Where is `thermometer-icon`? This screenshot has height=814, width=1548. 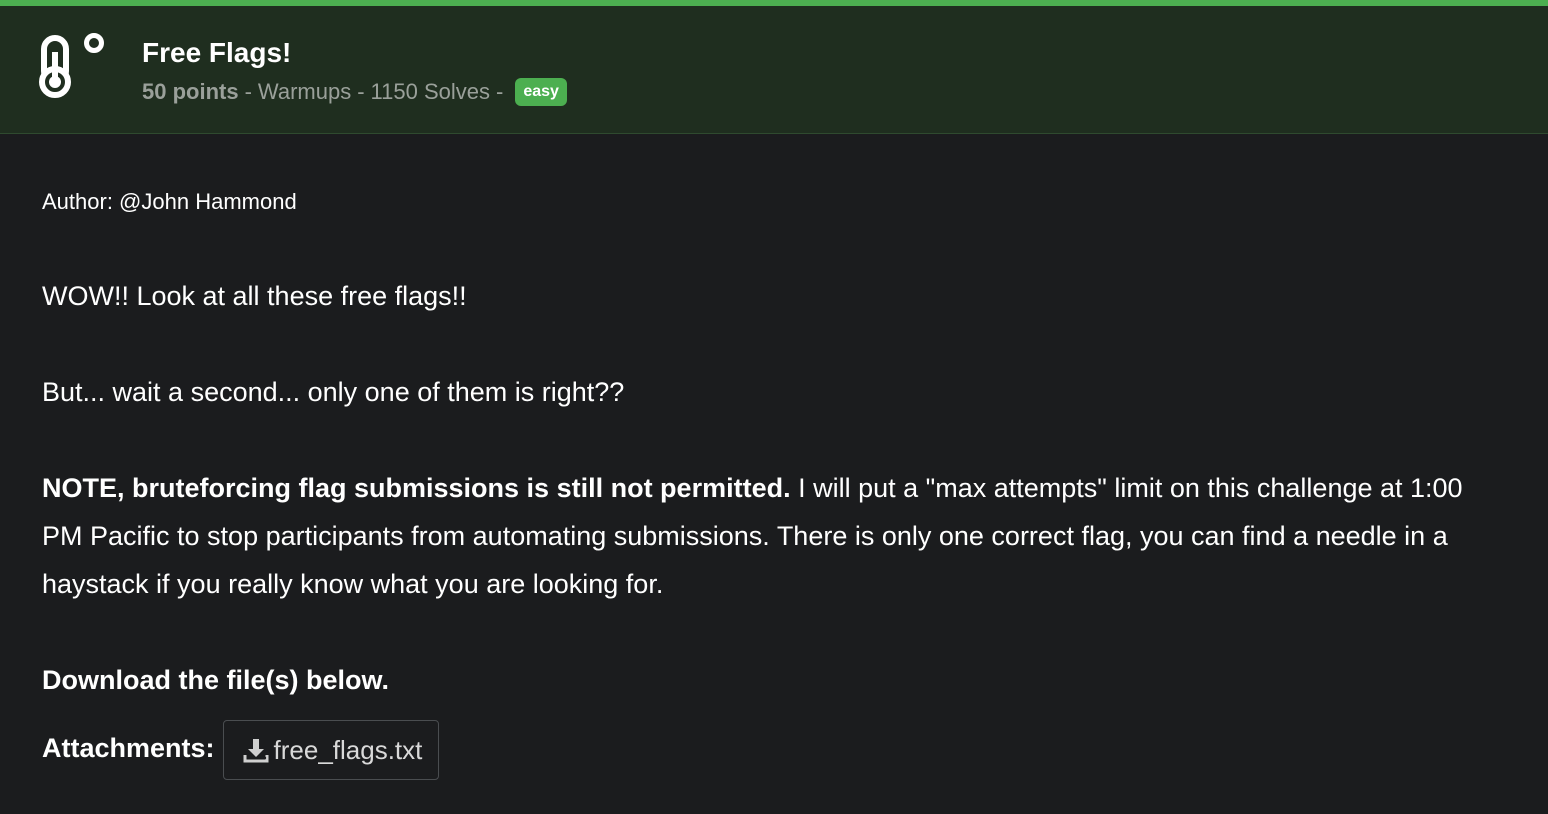
thermometer-icon is located at coordinates (71, 65).